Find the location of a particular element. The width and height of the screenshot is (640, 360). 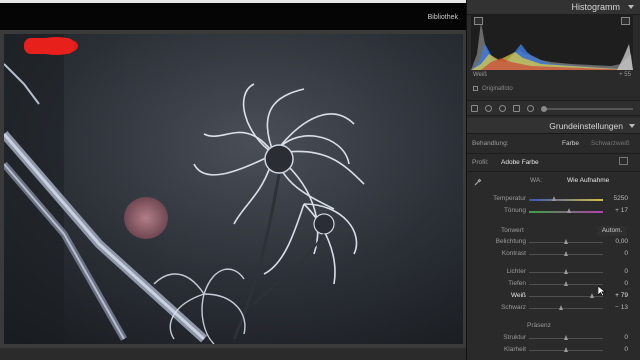

temperature-slider is located at coordinates (566, 198).